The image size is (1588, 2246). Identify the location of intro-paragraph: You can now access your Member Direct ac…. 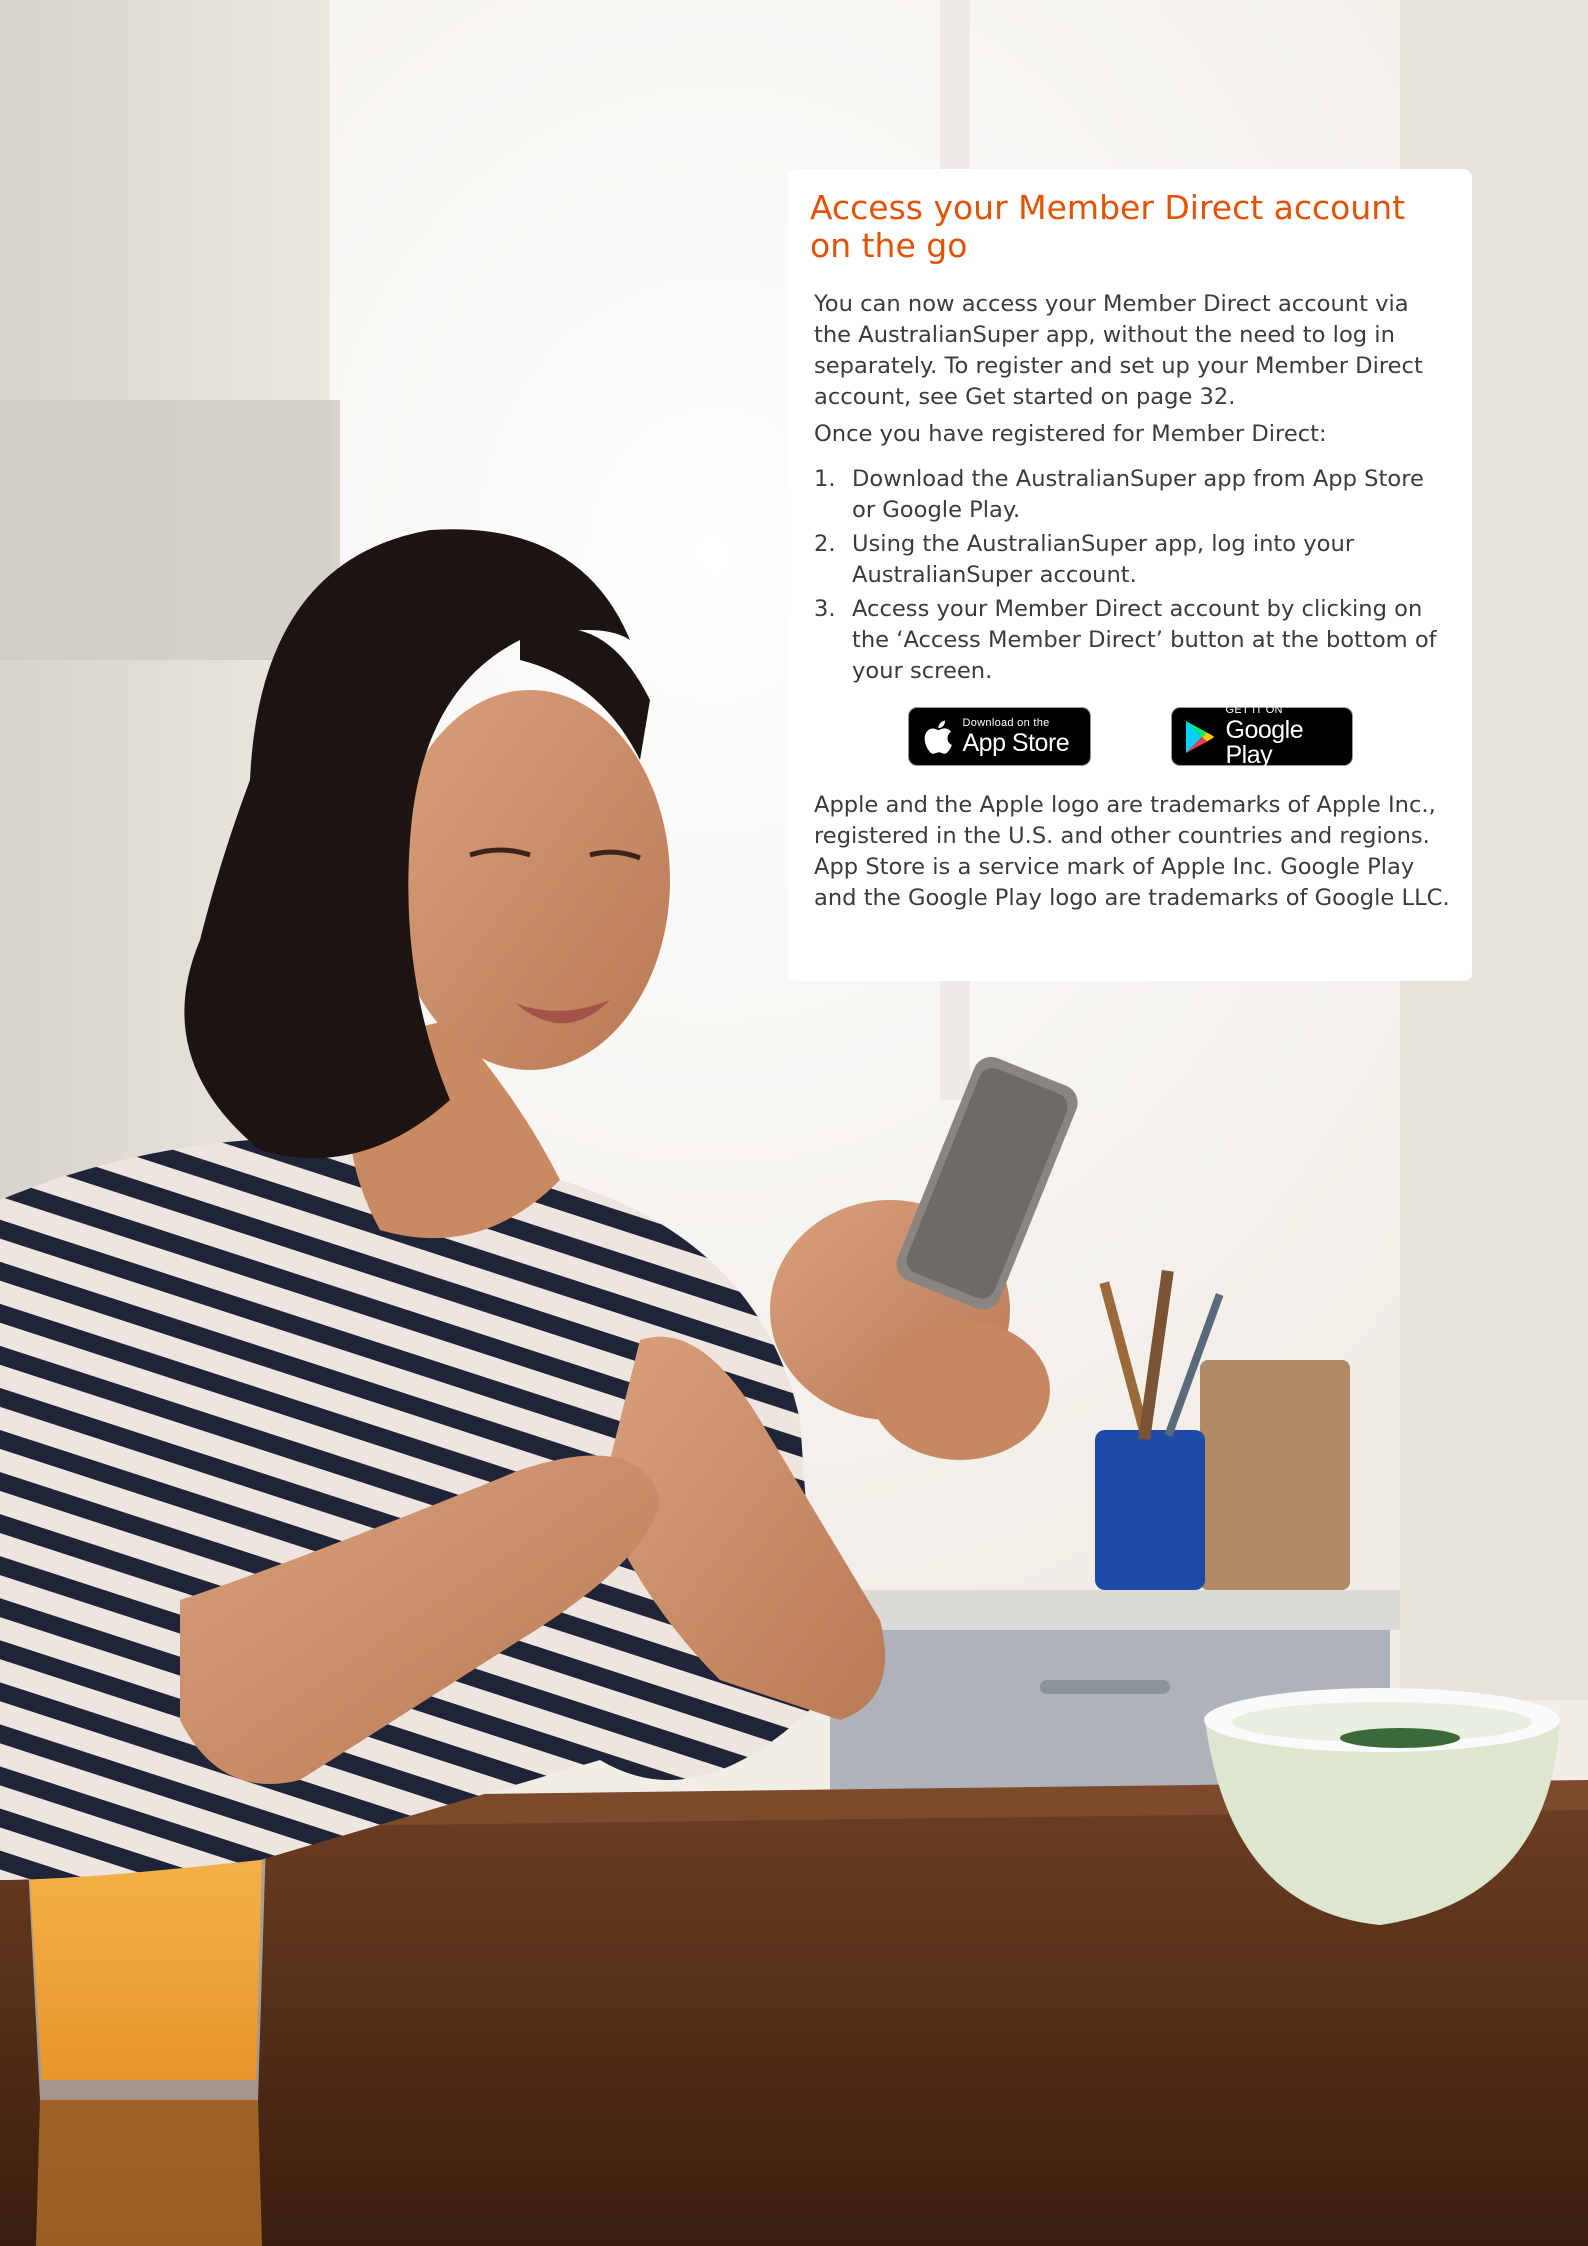
(1118, 350).